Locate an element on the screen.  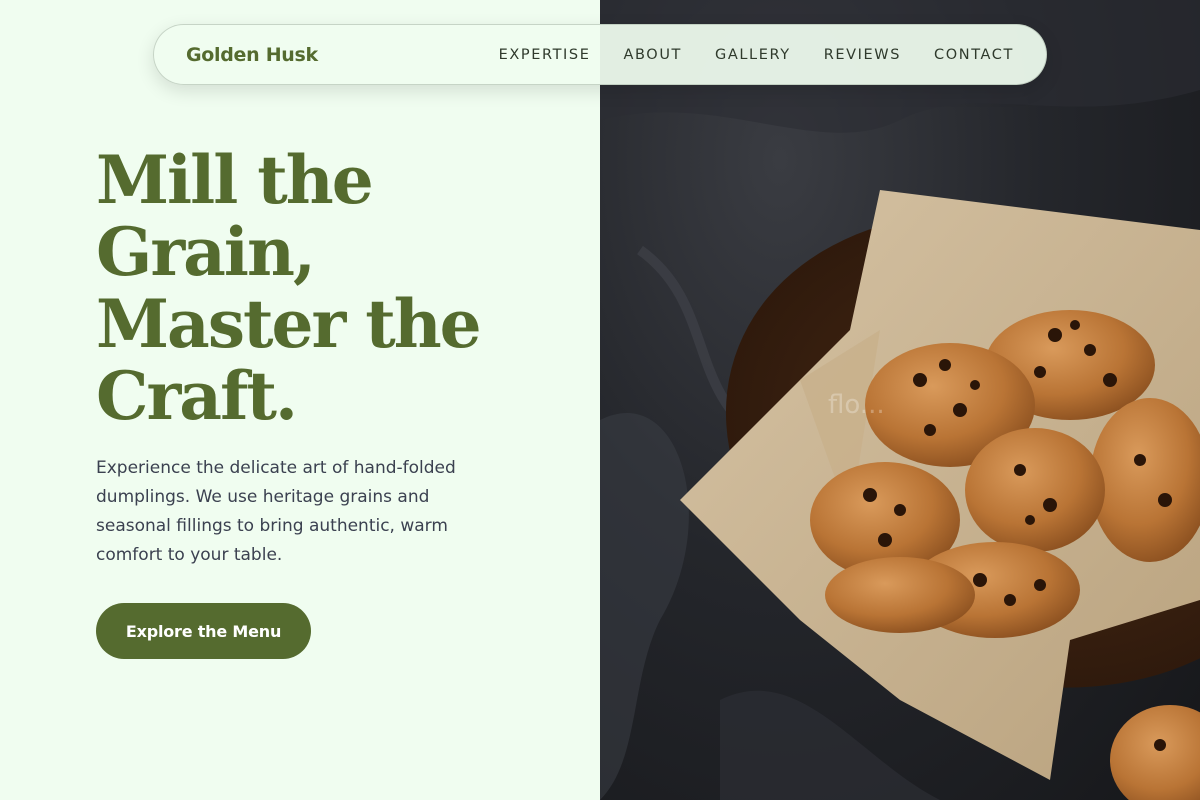
nav-links: EXPERTISE ABOUT GALLERY REVIEWS CONTACT is located at coordinates (756, 55).